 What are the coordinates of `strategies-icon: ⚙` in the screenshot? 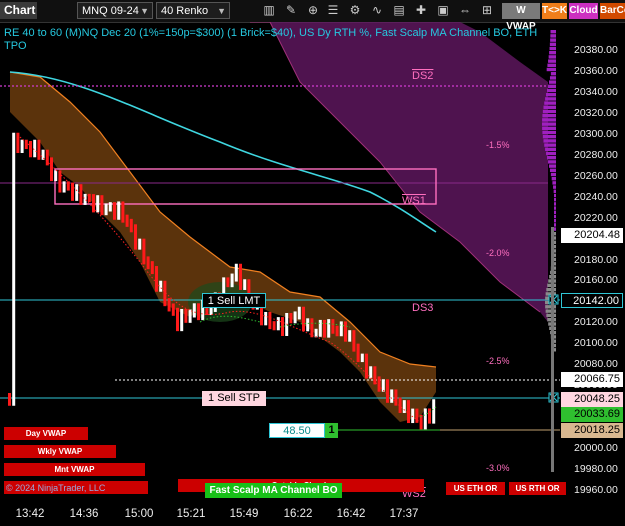 It's located at (355, 10).